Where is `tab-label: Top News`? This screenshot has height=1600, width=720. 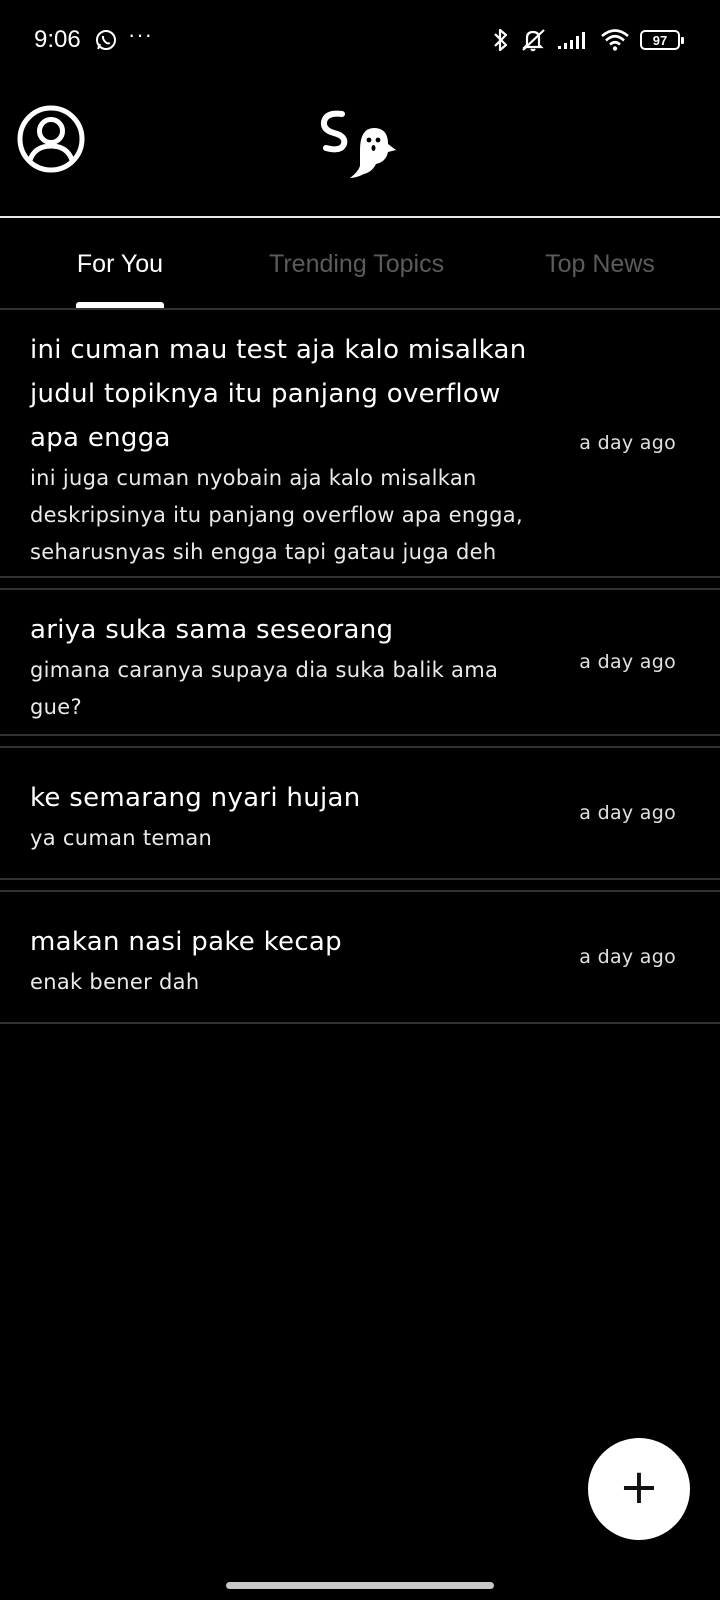 tab-label: Top News is located at coordinates (600, 263).